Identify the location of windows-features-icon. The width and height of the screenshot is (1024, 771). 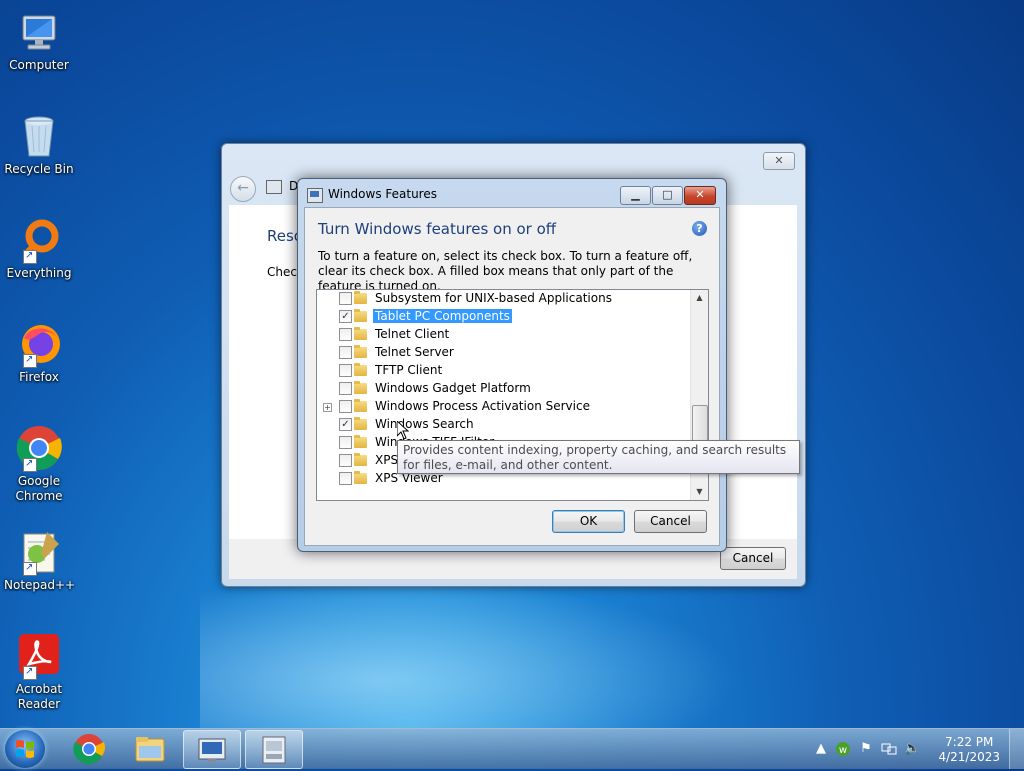
(274, 750).